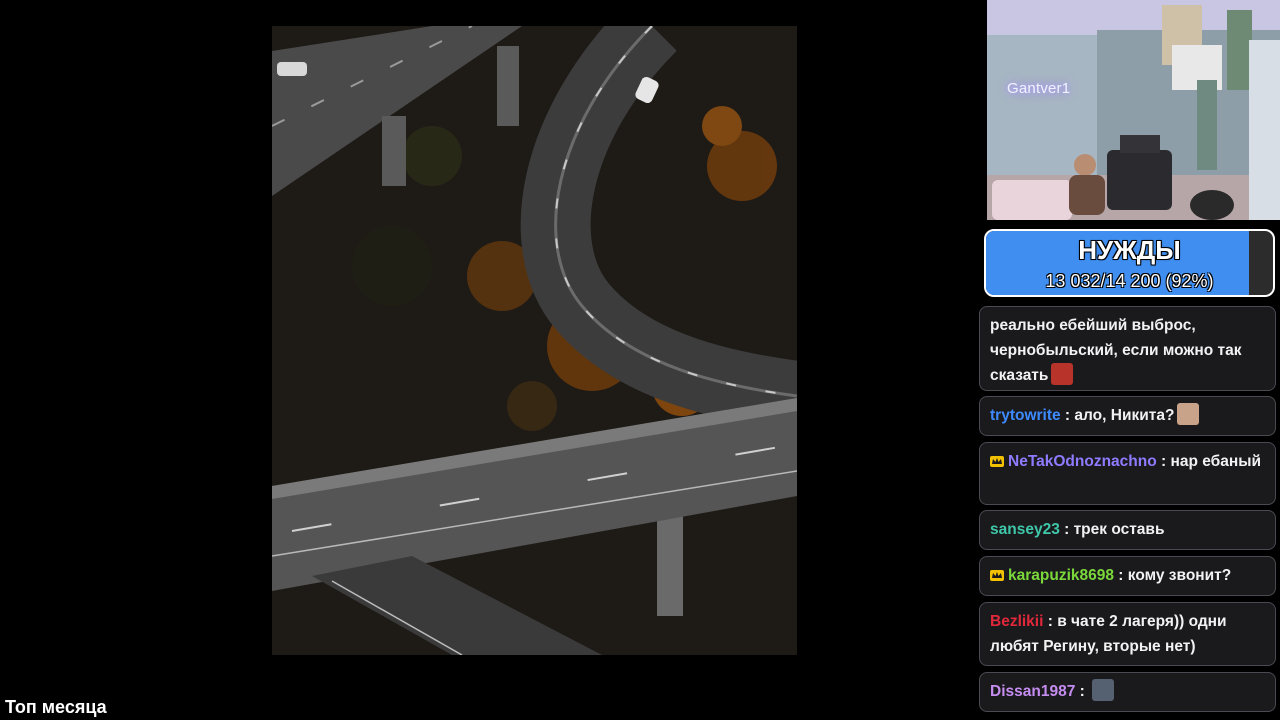  I want to click on face-emote-icon, so click(1188, 414).